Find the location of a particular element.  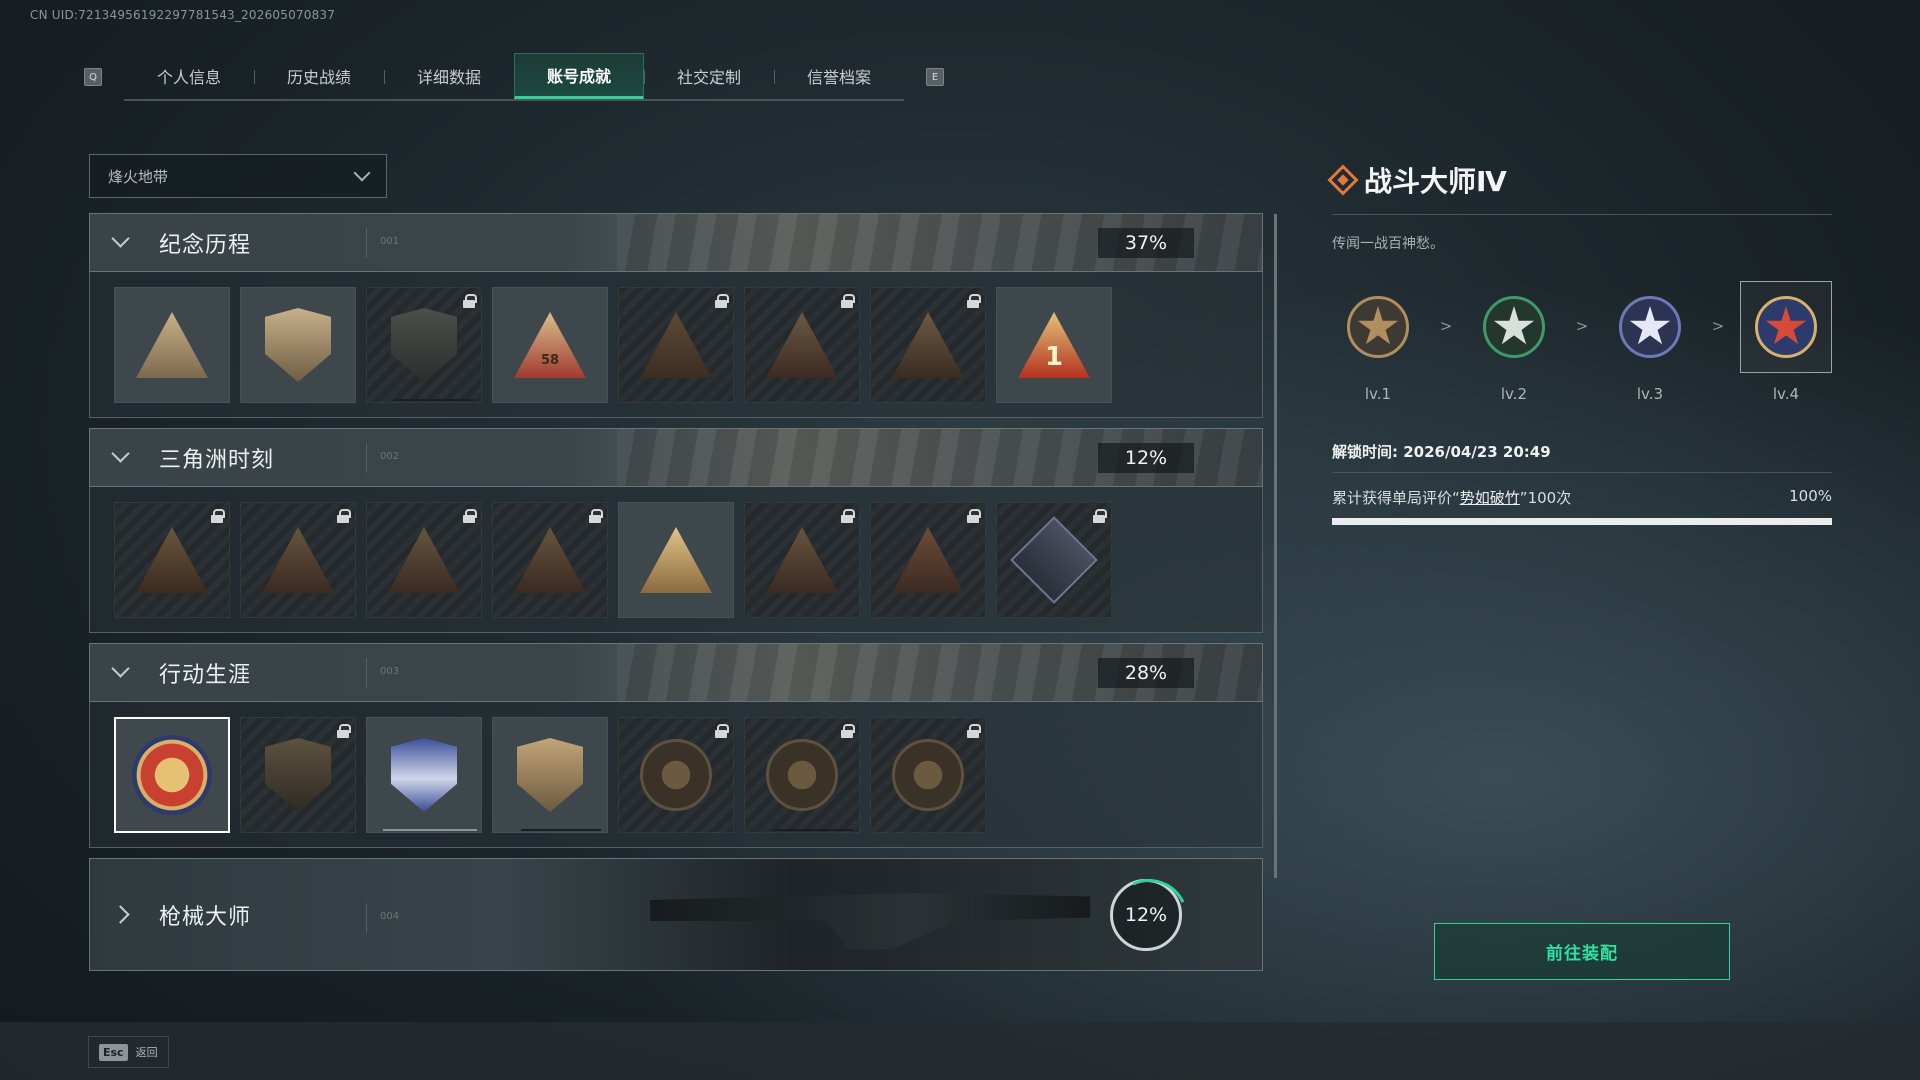

level-4: lv.4 is located at coordinates (1786, 342).